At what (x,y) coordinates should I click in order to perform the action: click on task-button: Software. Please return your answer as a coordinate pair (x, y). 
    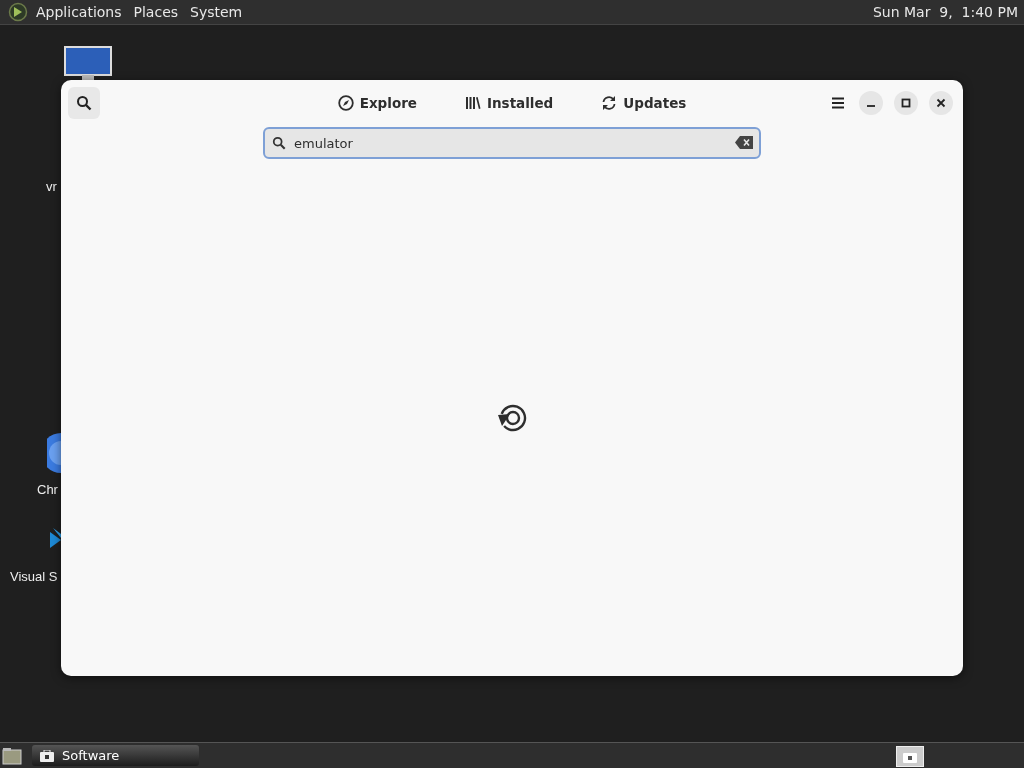
    Looking at the image, I should click on (115, 755).